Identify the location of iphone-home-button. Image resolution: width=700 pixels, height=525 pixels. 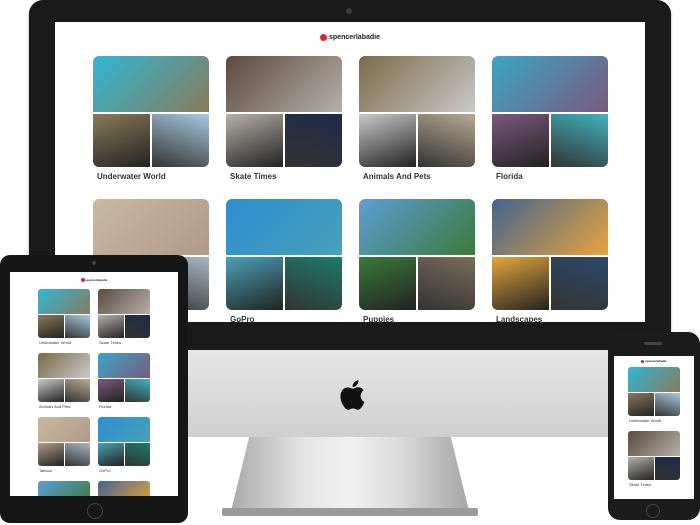
(653, 511).